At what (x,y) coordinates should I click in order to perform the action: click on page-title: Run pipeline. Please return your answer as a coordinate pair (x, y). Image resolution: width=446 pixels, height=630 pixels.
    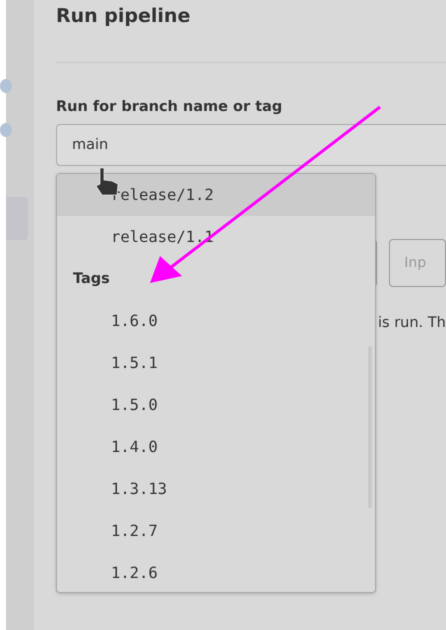
    Looking at the image, I should click on (124, 16).